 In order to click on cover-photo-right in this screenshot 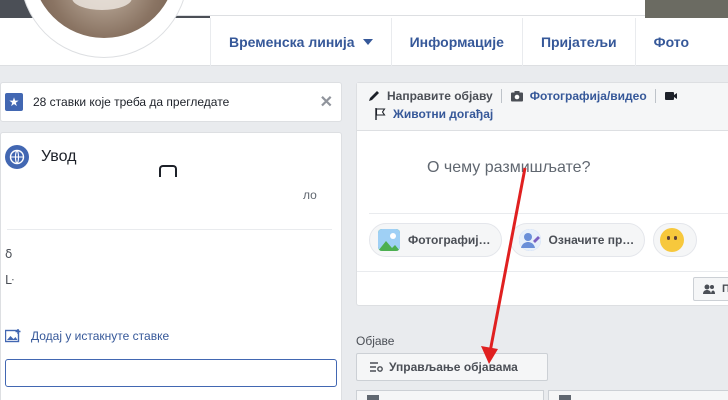, I will do `click(686, 9)`.